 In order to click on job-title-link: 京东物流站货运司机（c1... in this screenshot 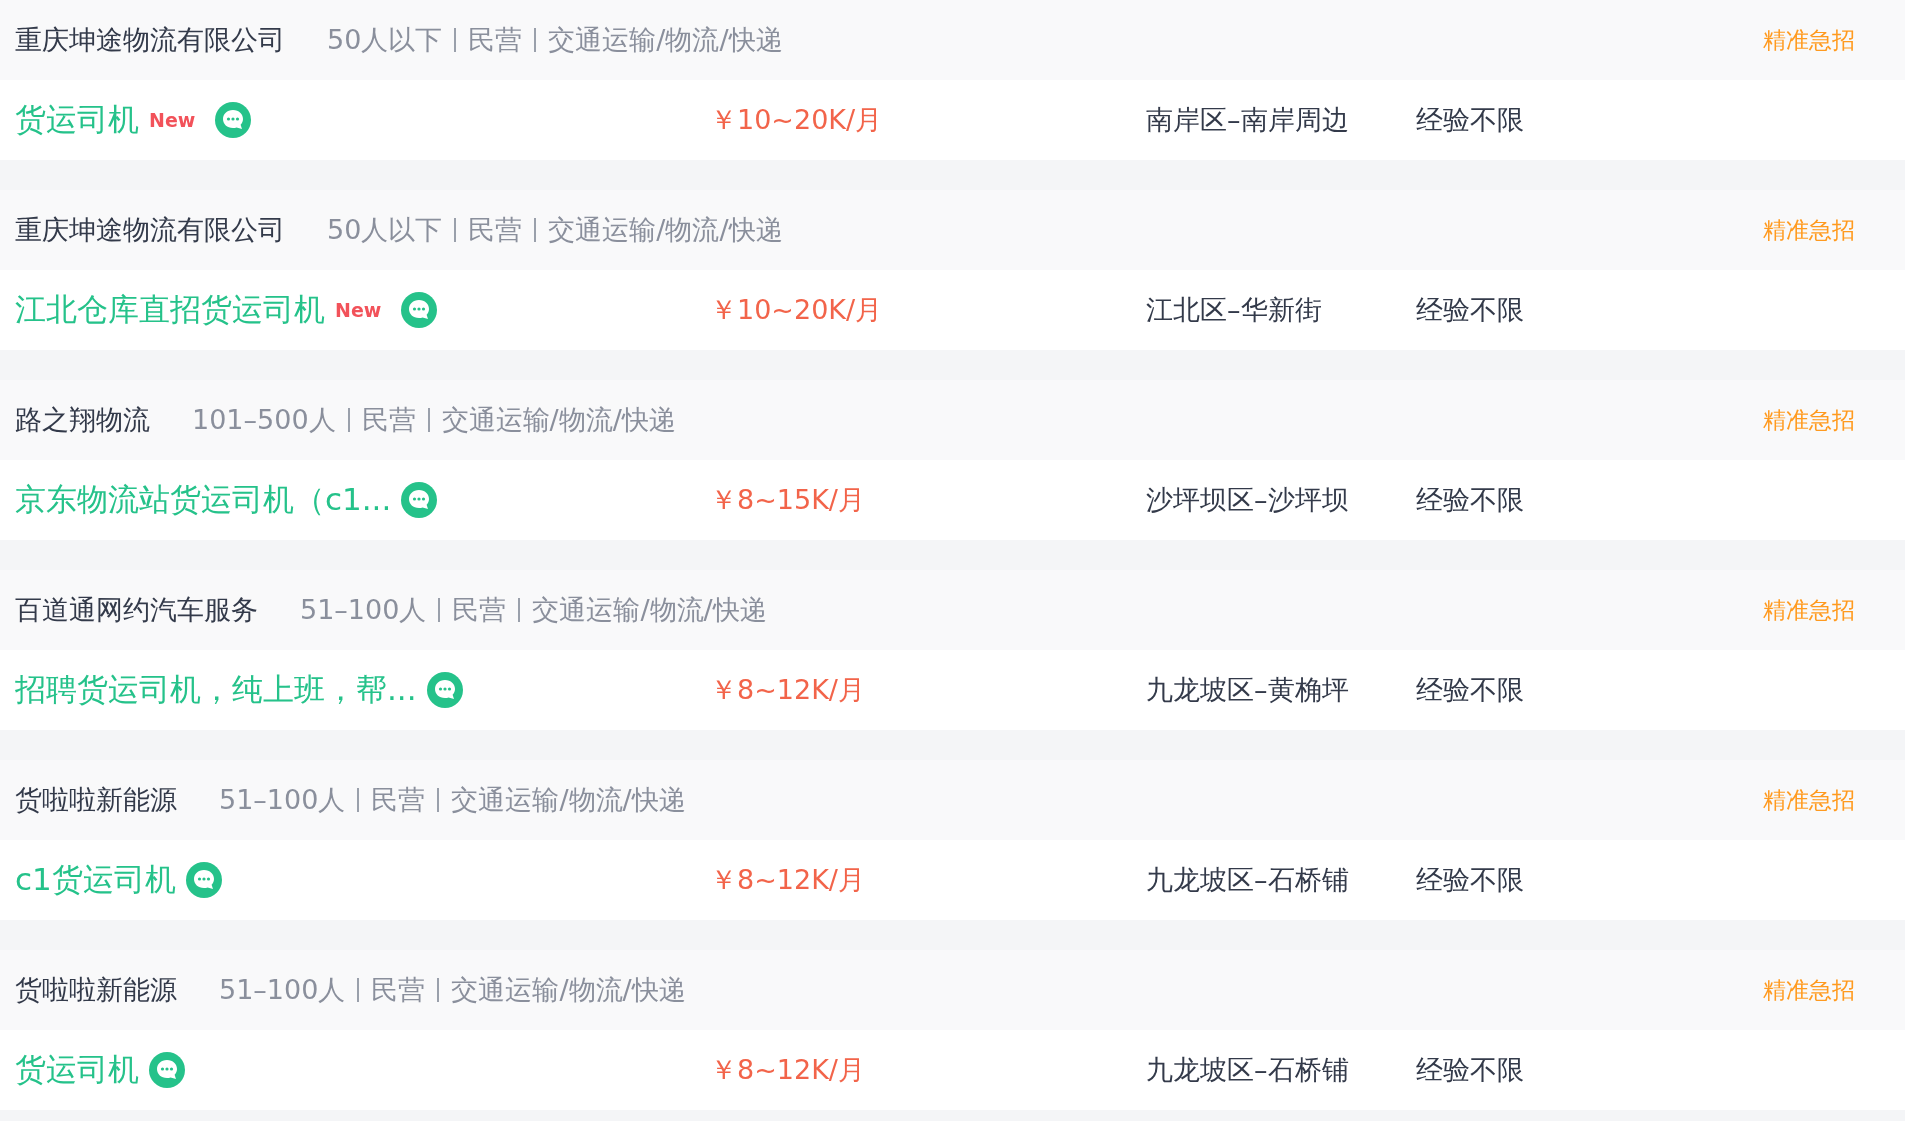, I will do `click(203, 500)`.